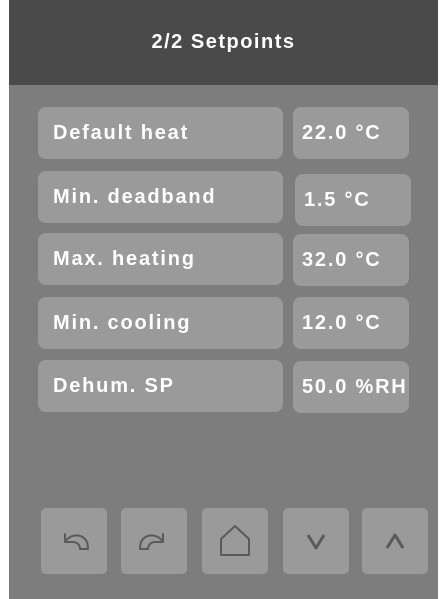  I want to click on home-button, so click(235, 541).